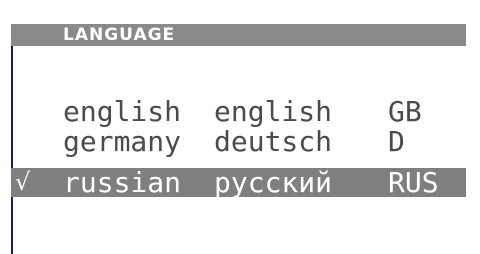 Image resolution: width=480 pixels, height=254 pixels. I want to click on selected-check-icon: √, so click(23, 182).